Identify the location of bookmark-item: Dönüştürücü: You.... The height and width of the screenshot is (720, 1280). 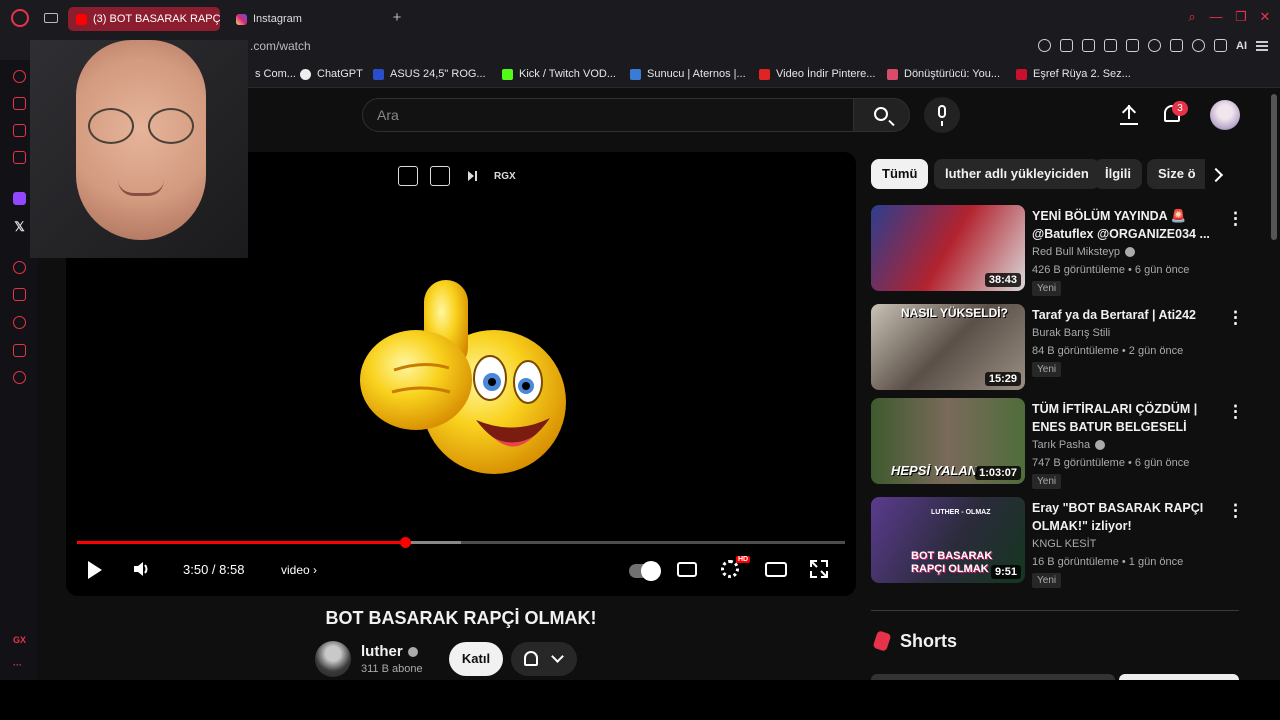
(943, 74).